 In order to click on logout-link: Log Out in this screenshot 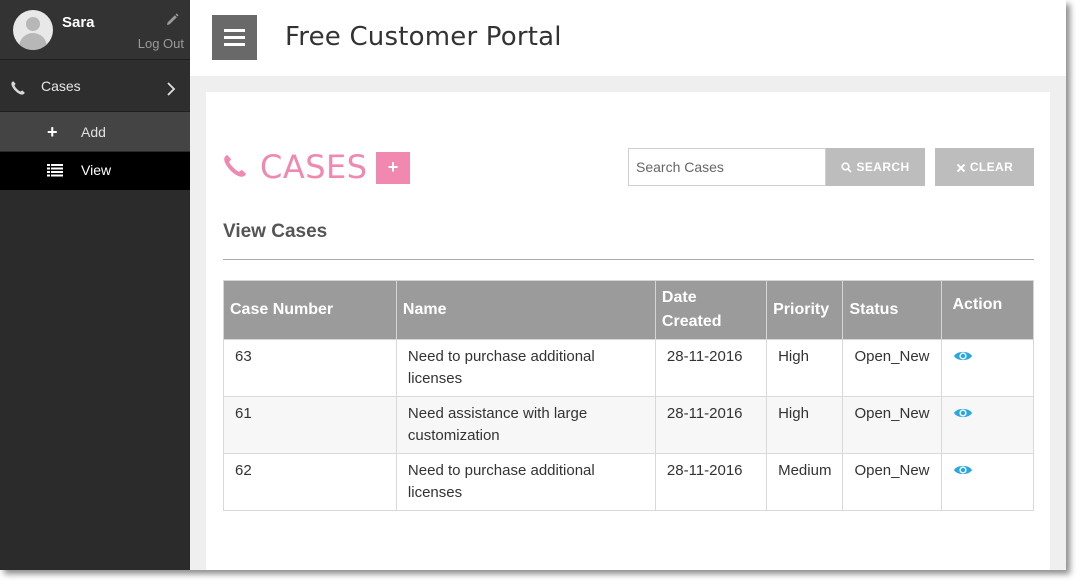, I will do `click(161, 43)`.